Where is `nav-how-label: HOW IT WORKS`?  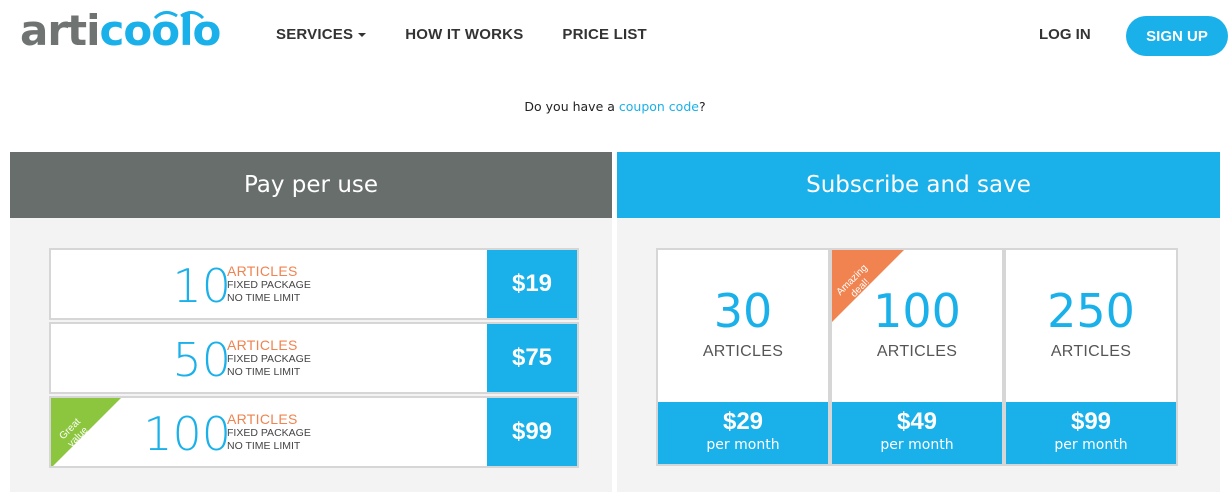
nav-how-label: HOW IT WORKS is located at coordinates (464, 34).